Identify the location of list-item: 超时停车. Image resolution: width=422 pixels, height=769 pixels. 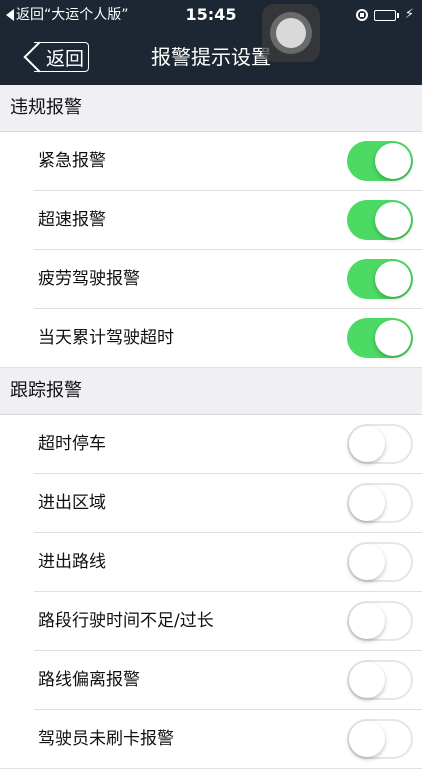
(211, 444).